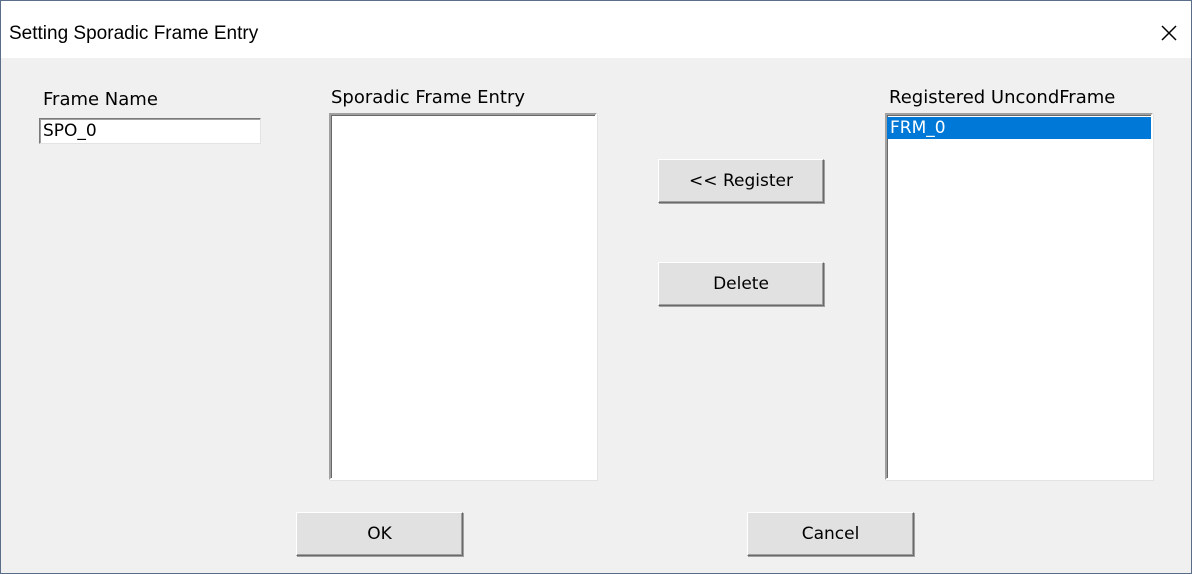 This screenshot has width=1192, height=574. Describe the element at coordinates (830, 534) in the screenshot. I see `cancel-button: Cancel` at that location.